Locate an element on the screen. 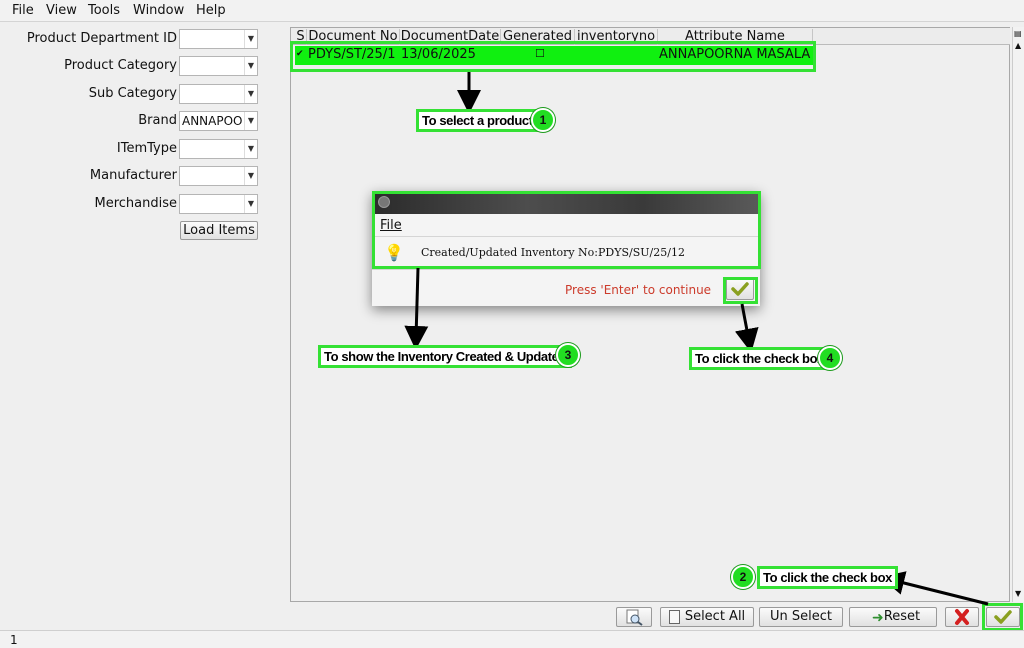 The width and height of the screenshot is (1024, 648). filter-row-category: Product Category ▼ is located at coordinates (142, 65).